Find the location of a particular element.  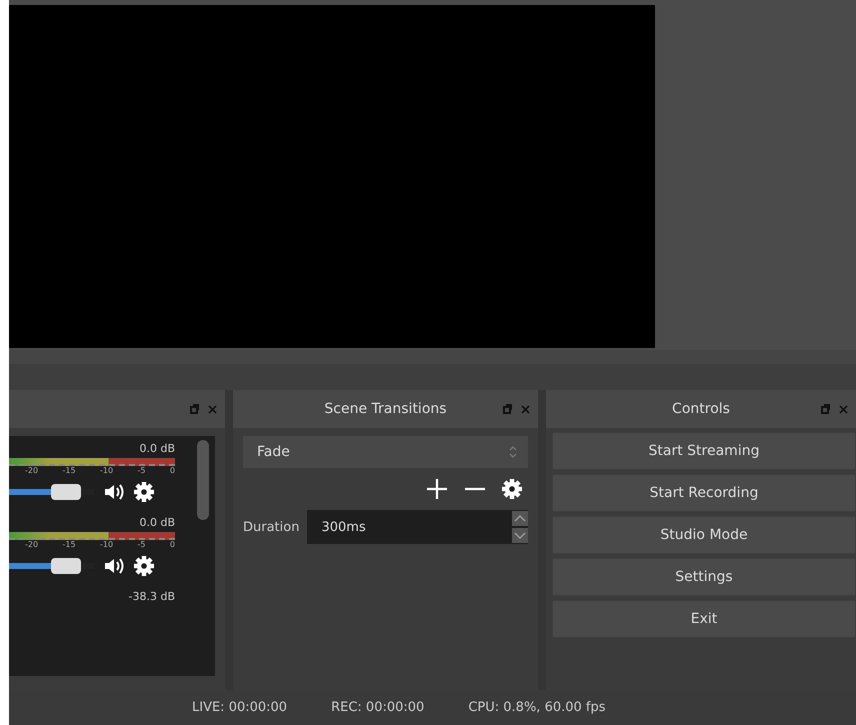

cpu-status: CPU: 0.8%, 60.00 fps is located at coordinates (537, 707).